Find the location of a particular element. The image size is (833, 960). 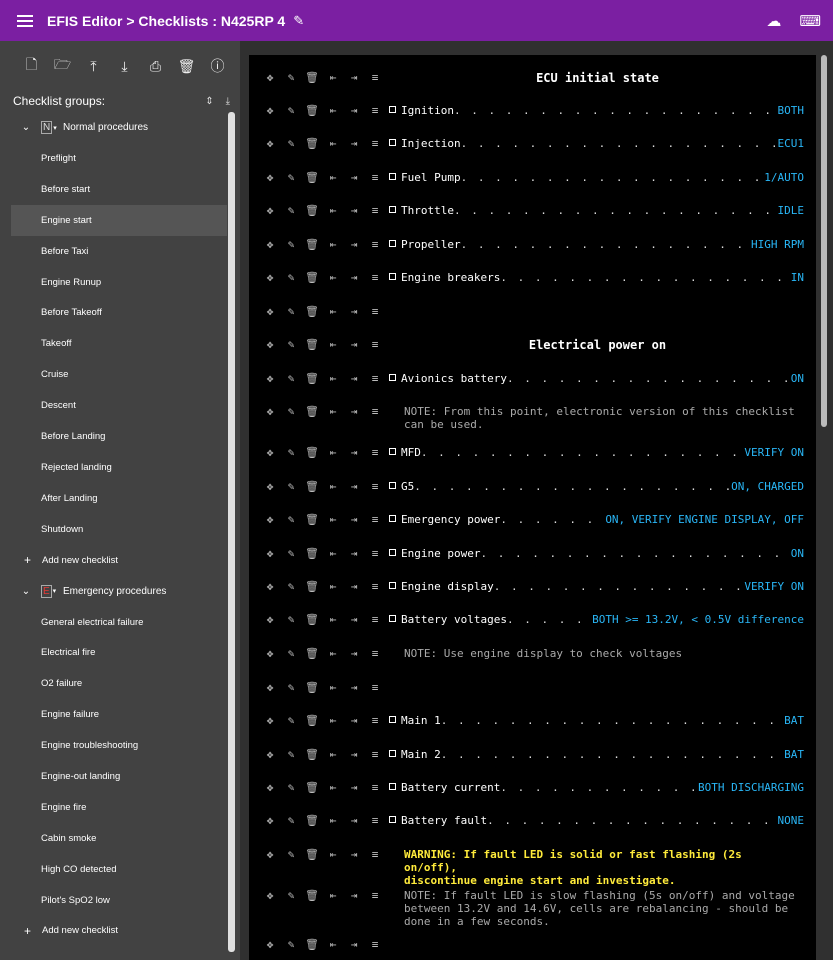

checklist-item: Cabin smoke is located at coordinates (119, 838).